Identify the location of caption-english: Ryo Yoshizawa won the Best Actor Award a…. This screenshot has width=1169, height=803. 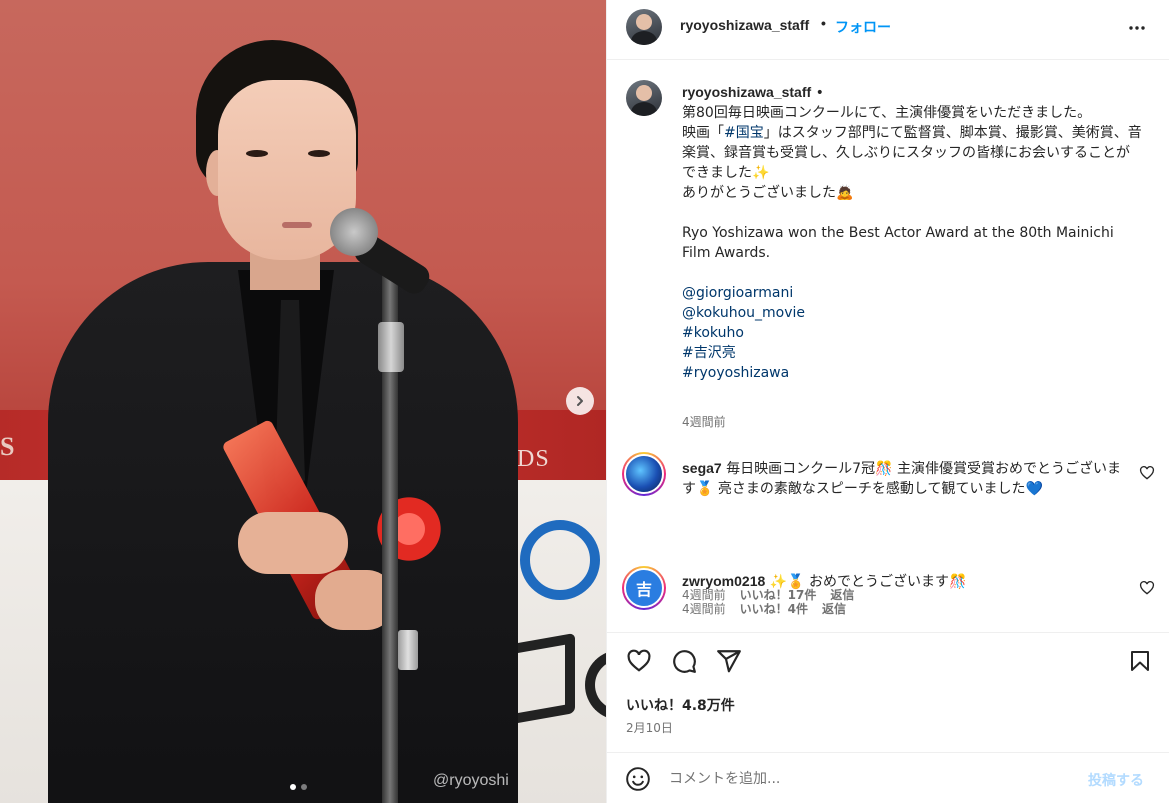
(900, 243).